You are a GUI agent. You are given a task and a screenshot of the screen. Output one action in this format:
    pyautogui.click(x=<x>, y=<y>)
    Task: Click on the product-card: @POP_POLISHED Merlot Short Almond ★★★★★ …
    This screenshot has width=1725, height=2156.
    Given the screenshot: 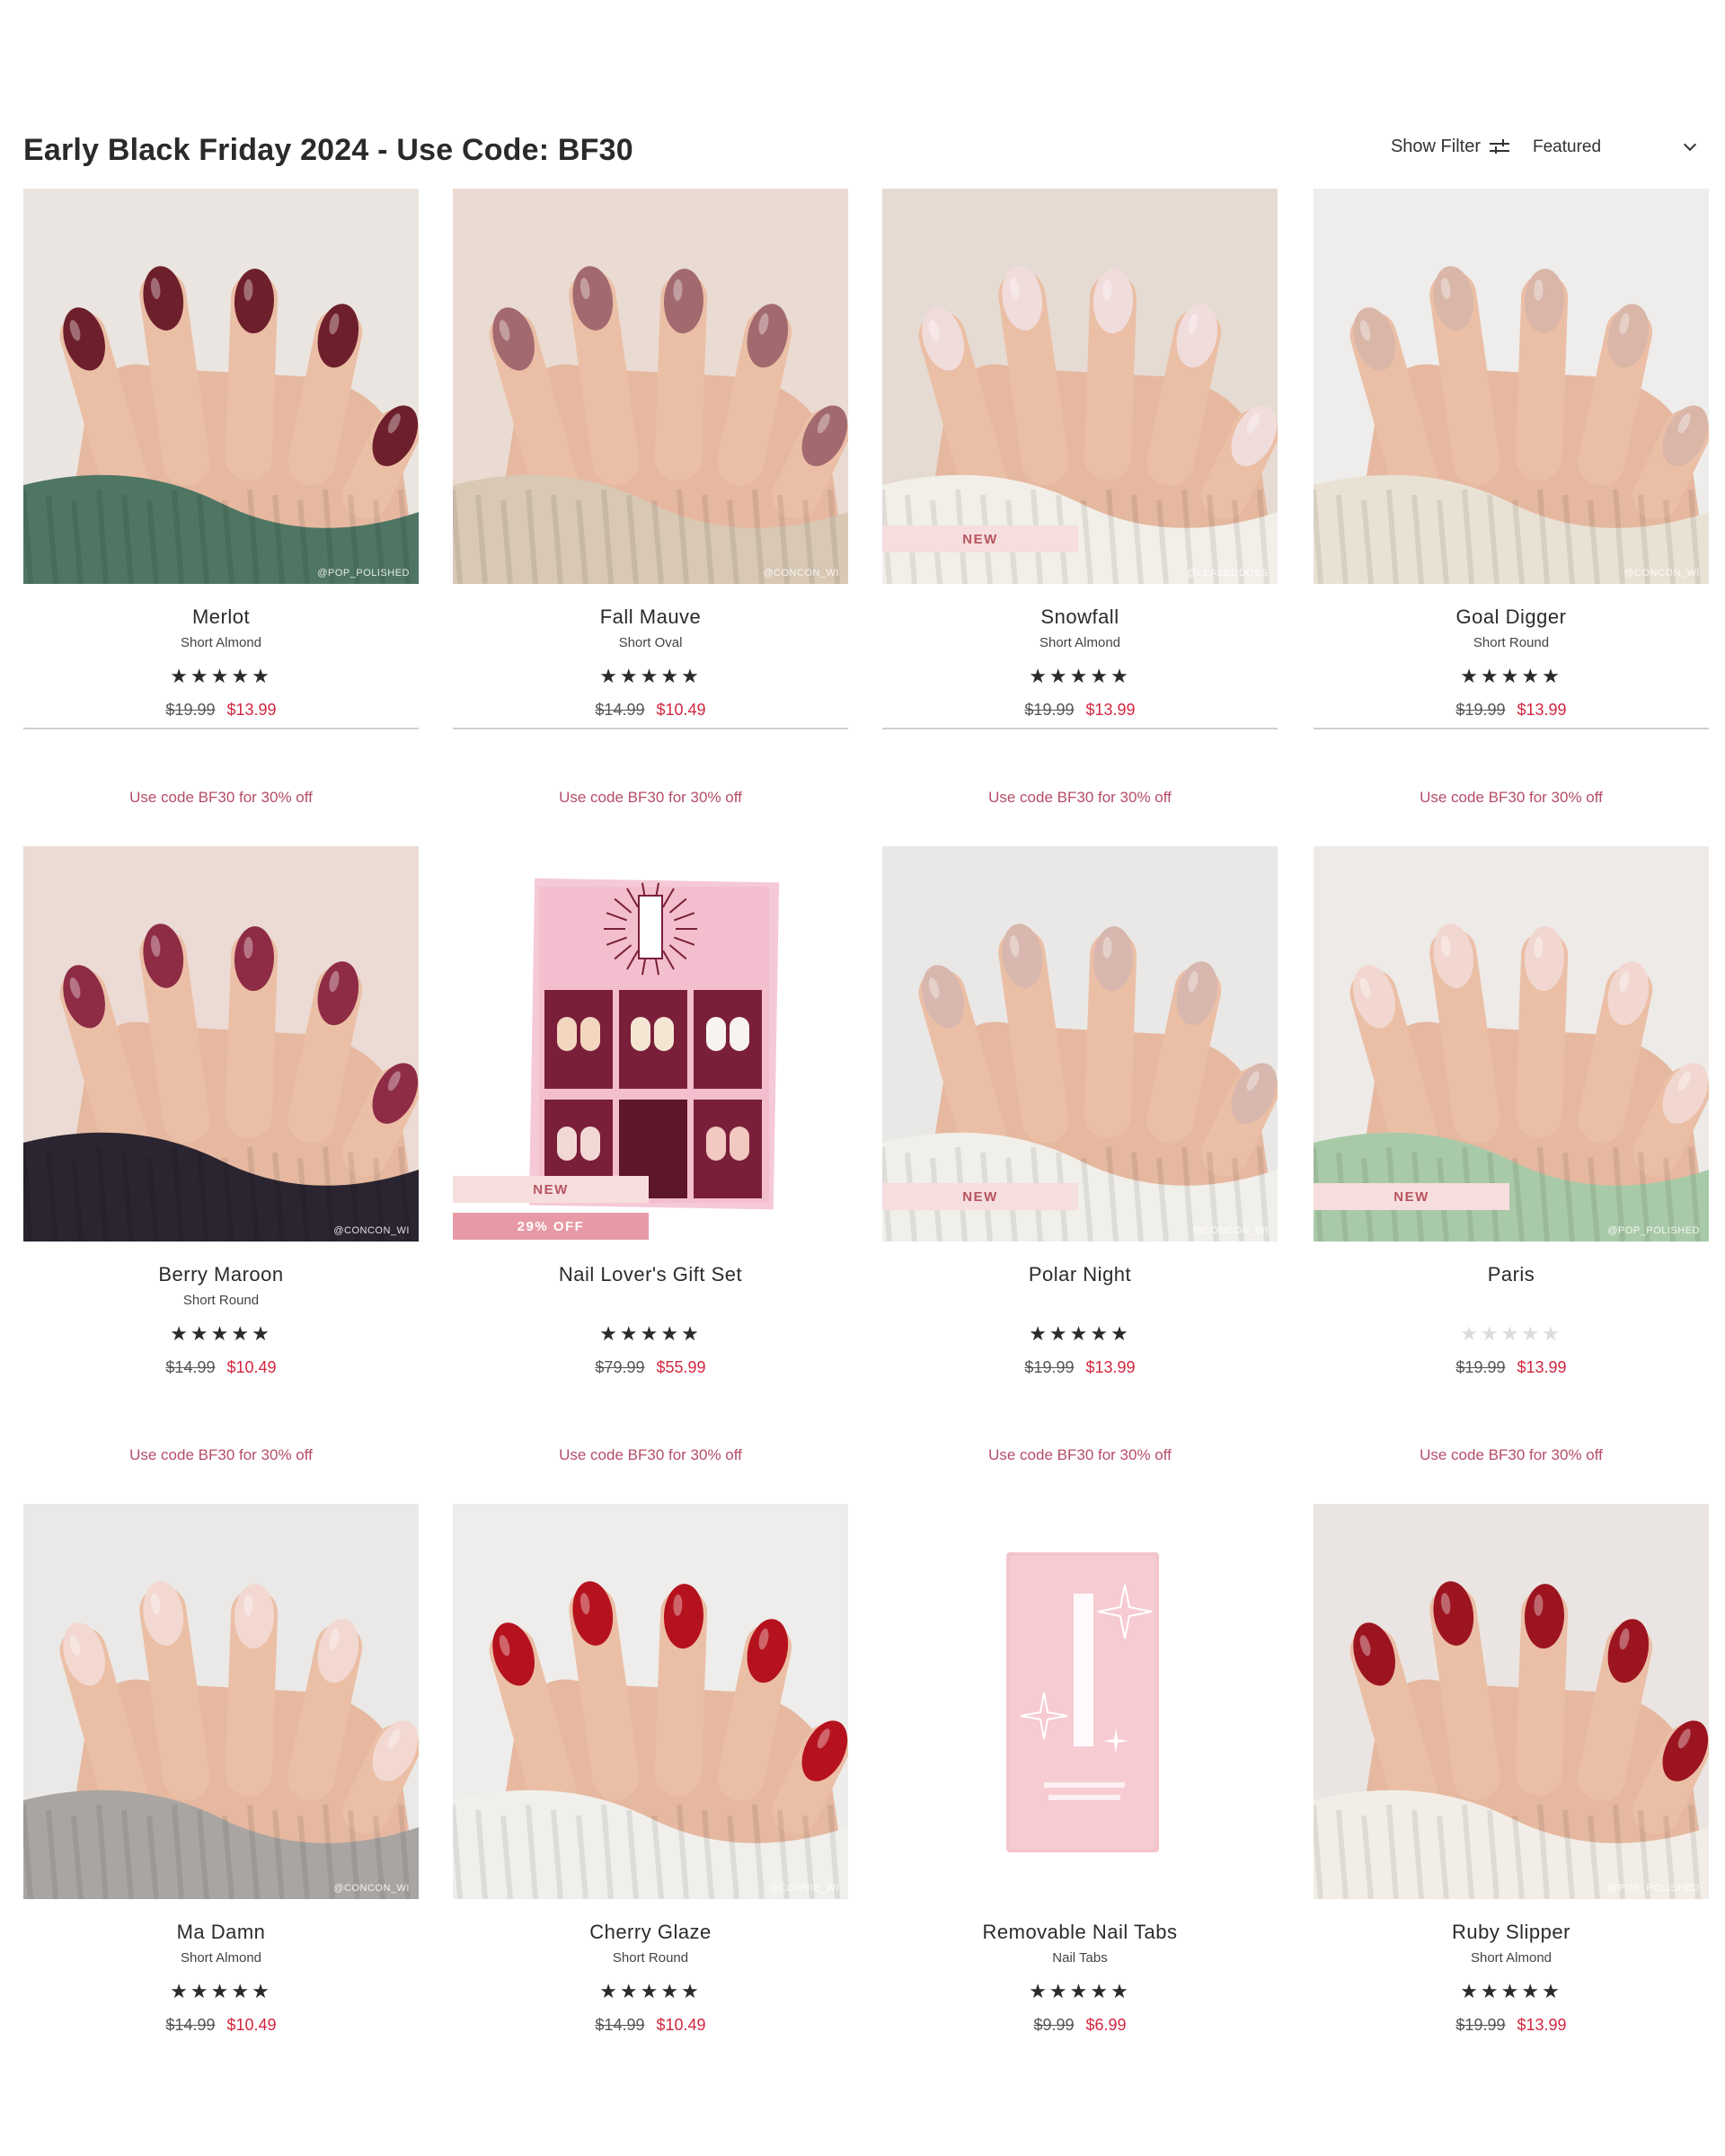 What is the action you would take?
    pyautogui.click(x=221, y=505)
    